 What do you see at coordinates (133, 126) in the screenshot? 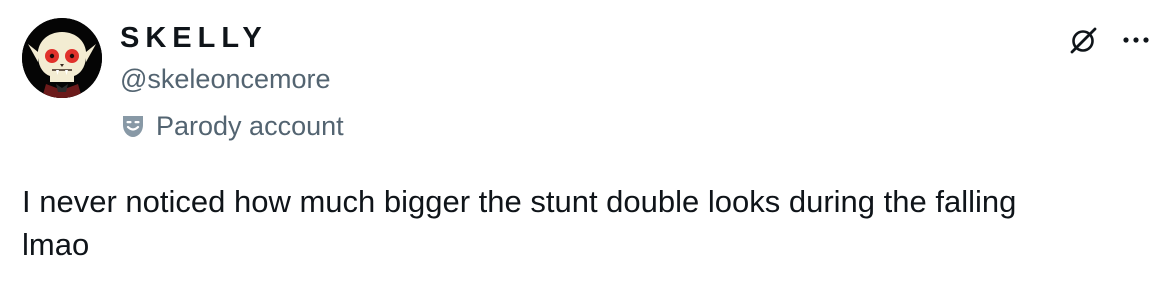
I see `parody-mask-icon` at bounding box center [133, 126].